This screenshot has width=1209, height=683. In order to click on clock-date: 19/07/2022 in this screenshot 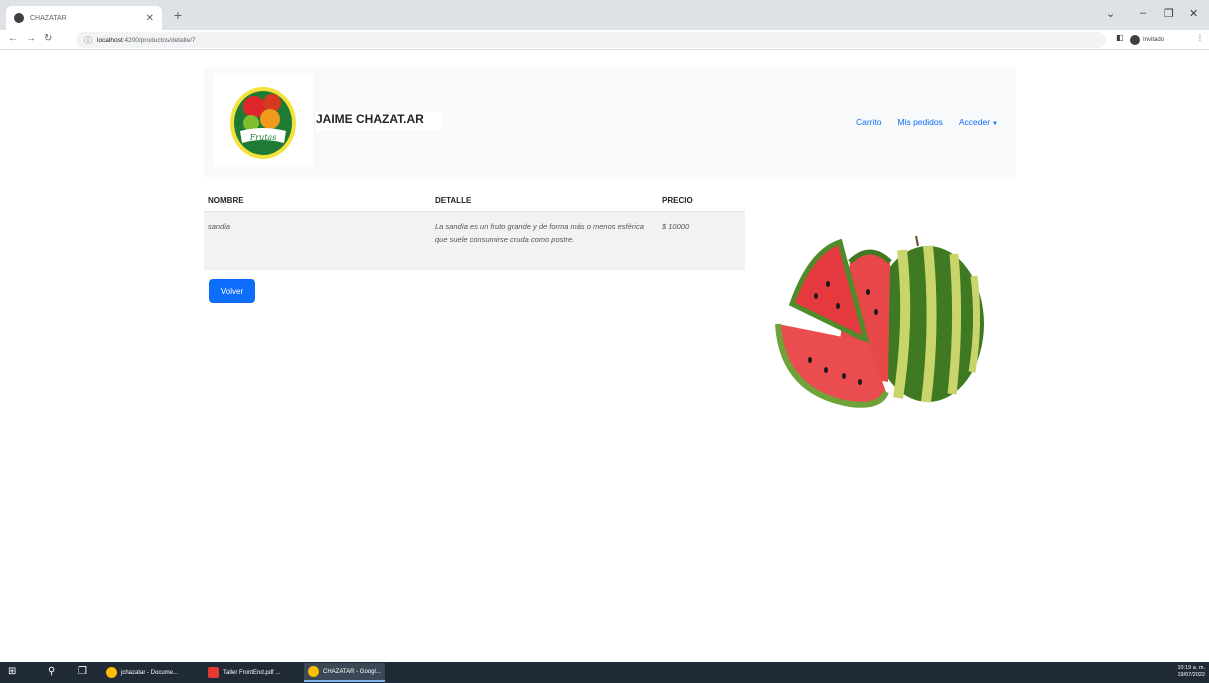, I will do `click(1191, 675)`.